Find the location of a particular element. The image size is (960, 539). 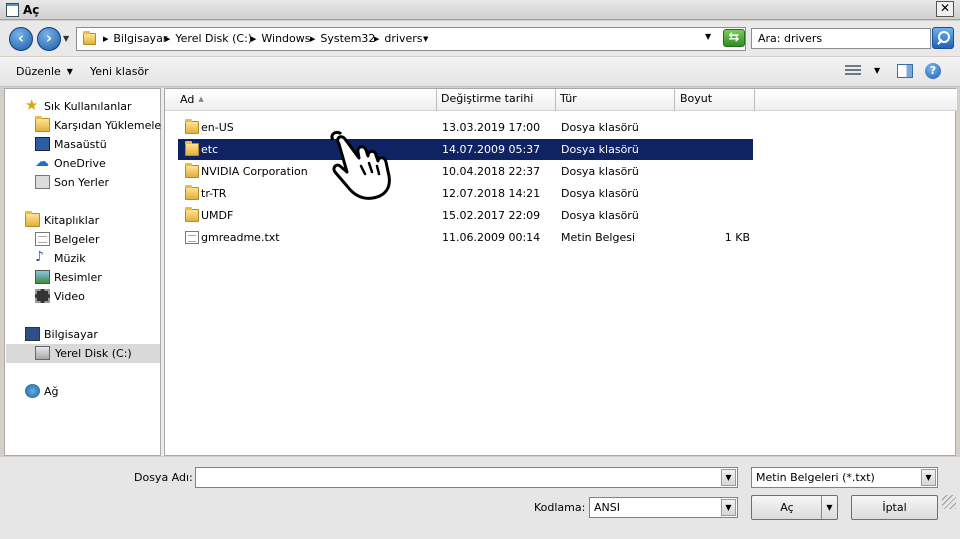

notepad-icon is located at coordinates (12, 10).